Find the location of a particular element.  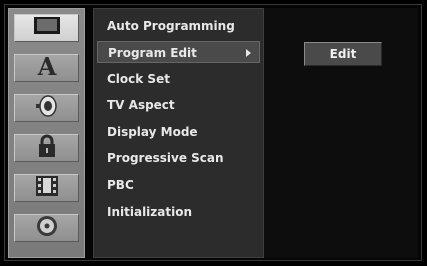

category-film-button is located at coordinates (46, 188).